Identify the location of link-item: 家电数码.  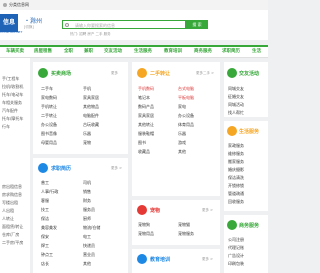
(49, 98).